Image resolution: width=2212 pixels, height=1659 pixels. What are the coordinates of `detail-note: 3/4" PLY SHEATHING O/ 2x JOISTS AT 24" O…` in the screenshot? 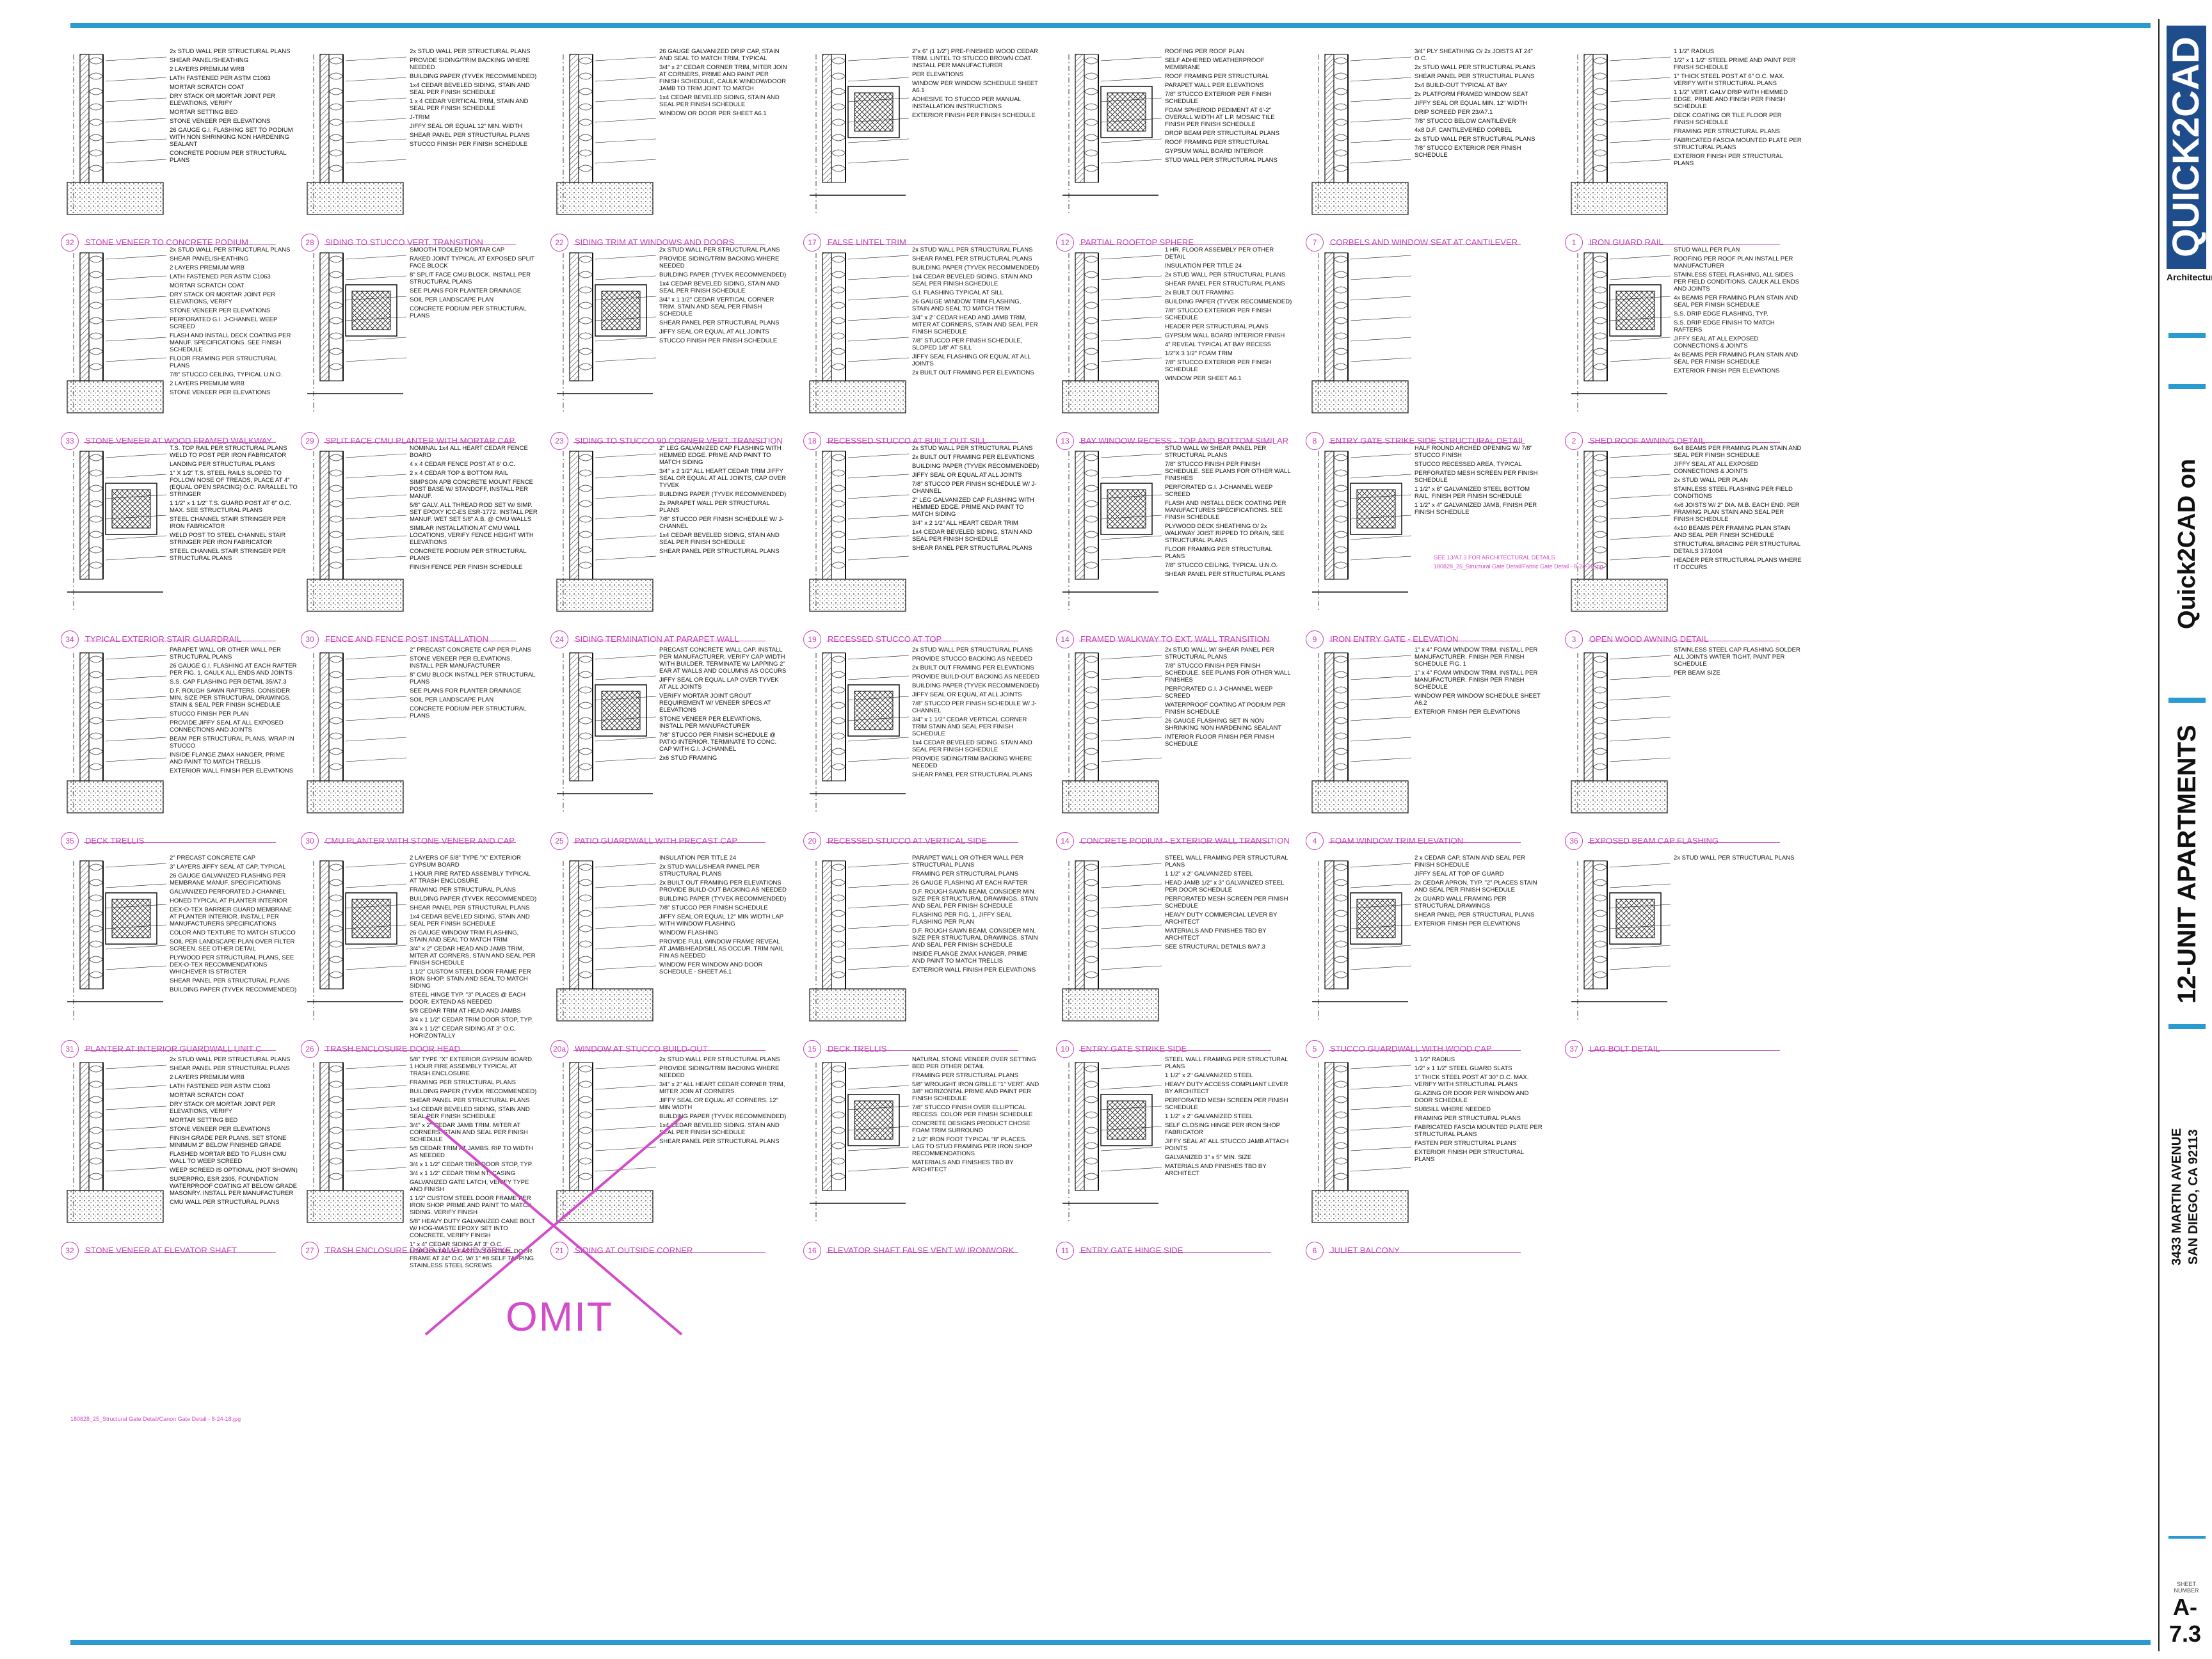 It's located at (1474, 55).